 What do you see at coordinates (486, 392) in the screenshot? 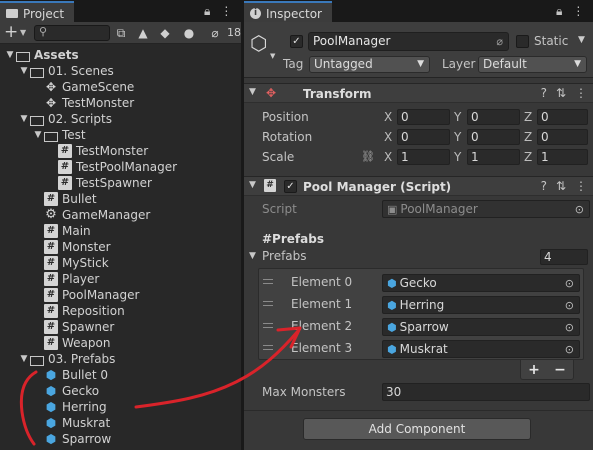
I see `max-monsters-field: 30` at bounding box center [486, 392].